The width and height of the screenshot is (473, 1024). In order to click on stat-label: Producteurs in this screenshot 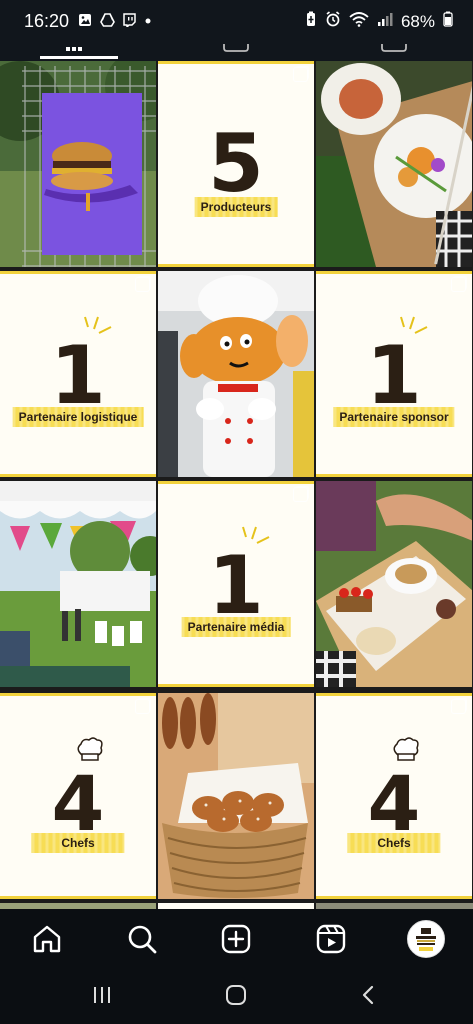, I will do `click(236, 207)`.